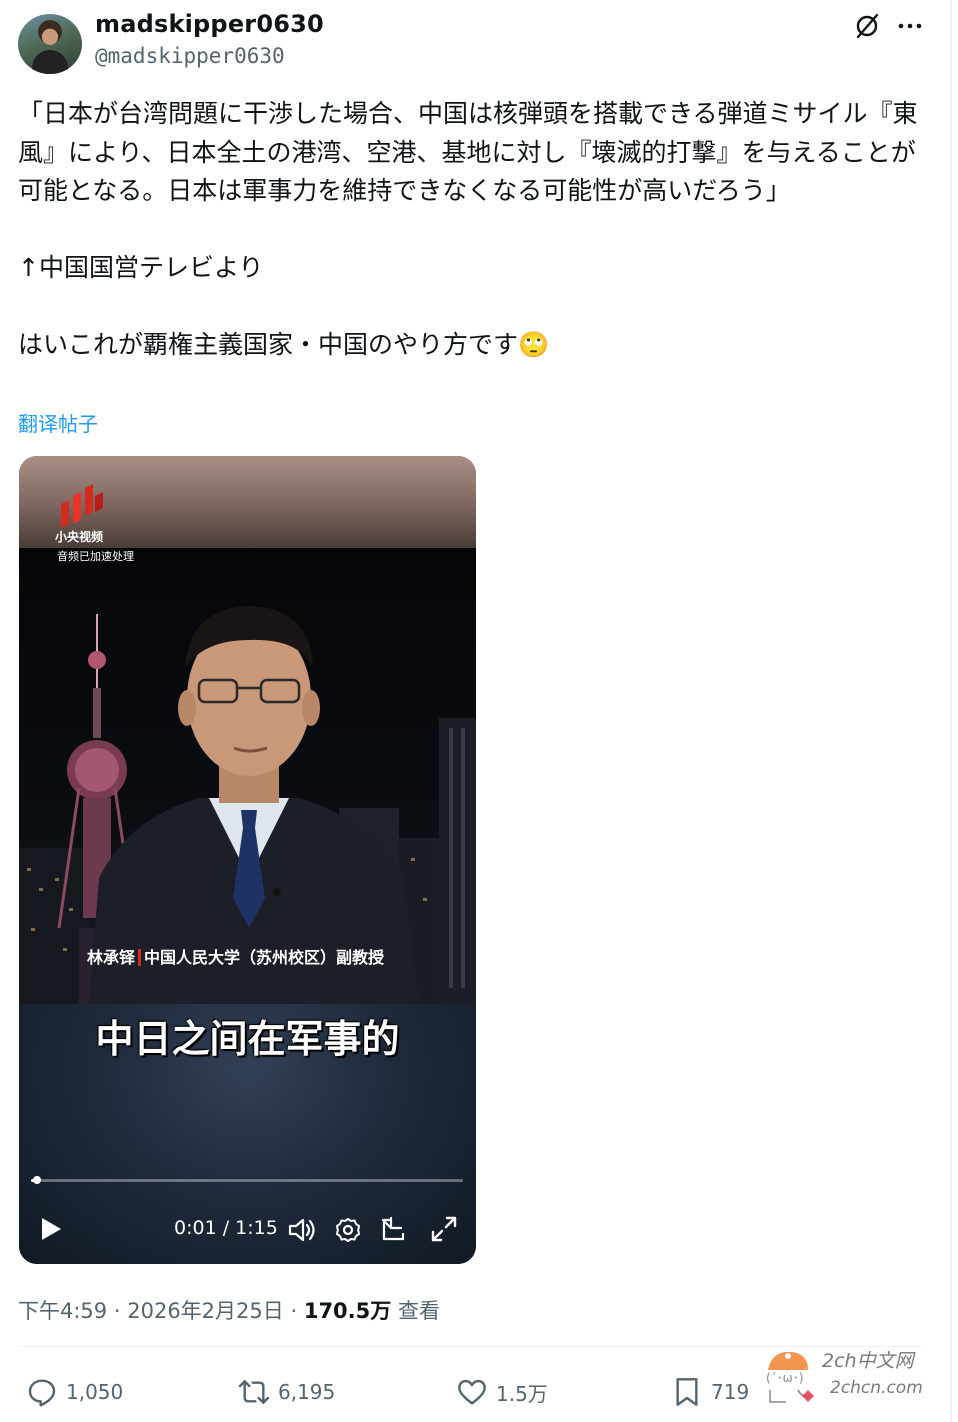  Describe the element at coordinates (394, 1229) in the screenshot. I see `popout-player-icon` at that location.